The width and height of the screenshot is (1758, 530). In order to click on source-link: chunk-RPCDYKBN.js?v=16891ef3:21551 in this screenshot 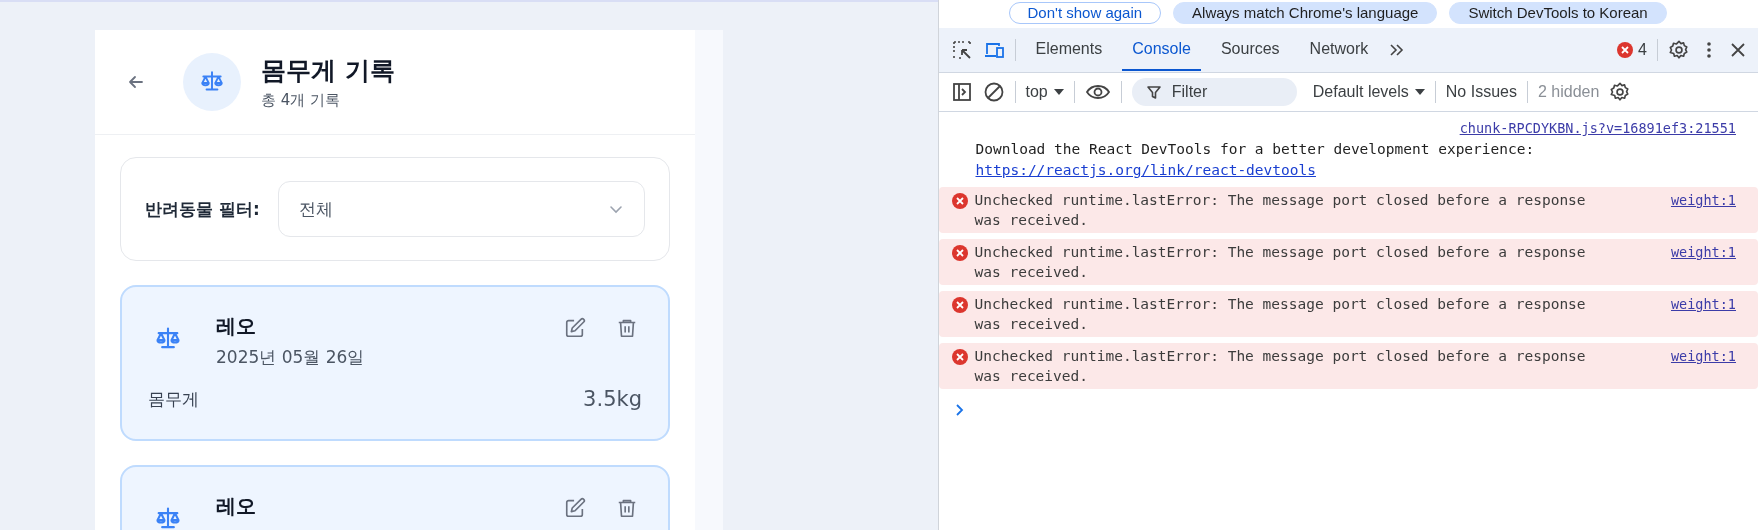, I will do `click(1597, 128)`.